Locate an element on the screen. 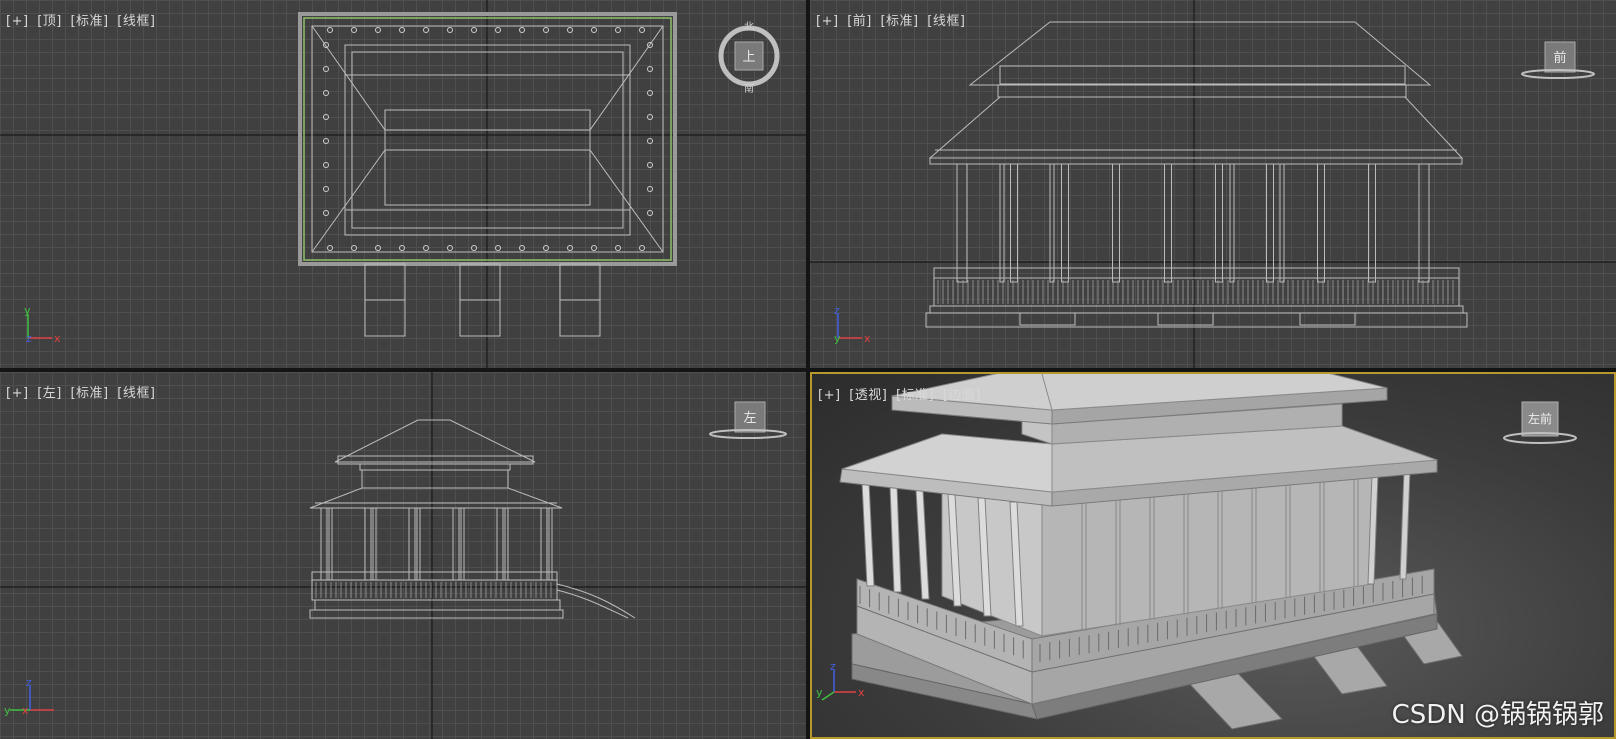 The image size is (1616, 739). left-viewport-label: [+] [左] [标准] [线框] is located at coordinates (82, 391).